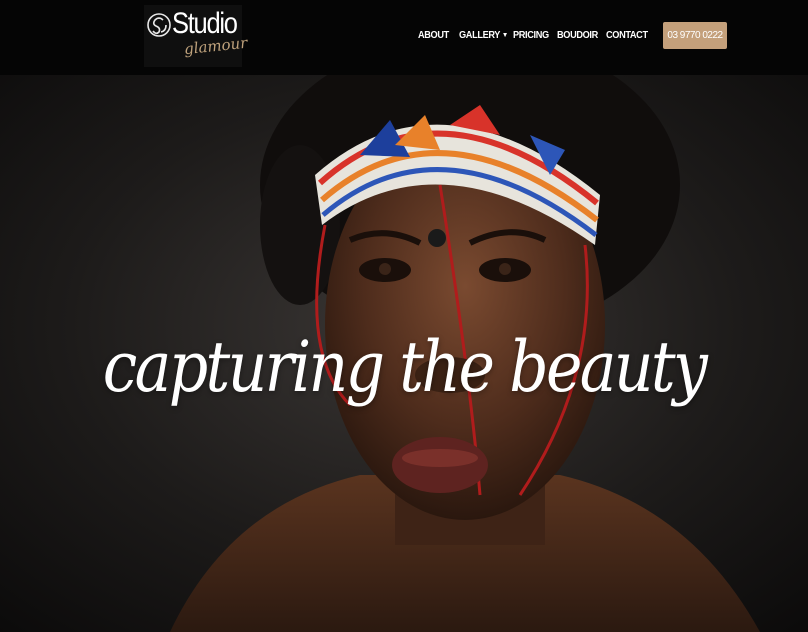 This screenshot has width=808, height=632. I want to click on nav-pricing: PRICING, so click(531, 35).